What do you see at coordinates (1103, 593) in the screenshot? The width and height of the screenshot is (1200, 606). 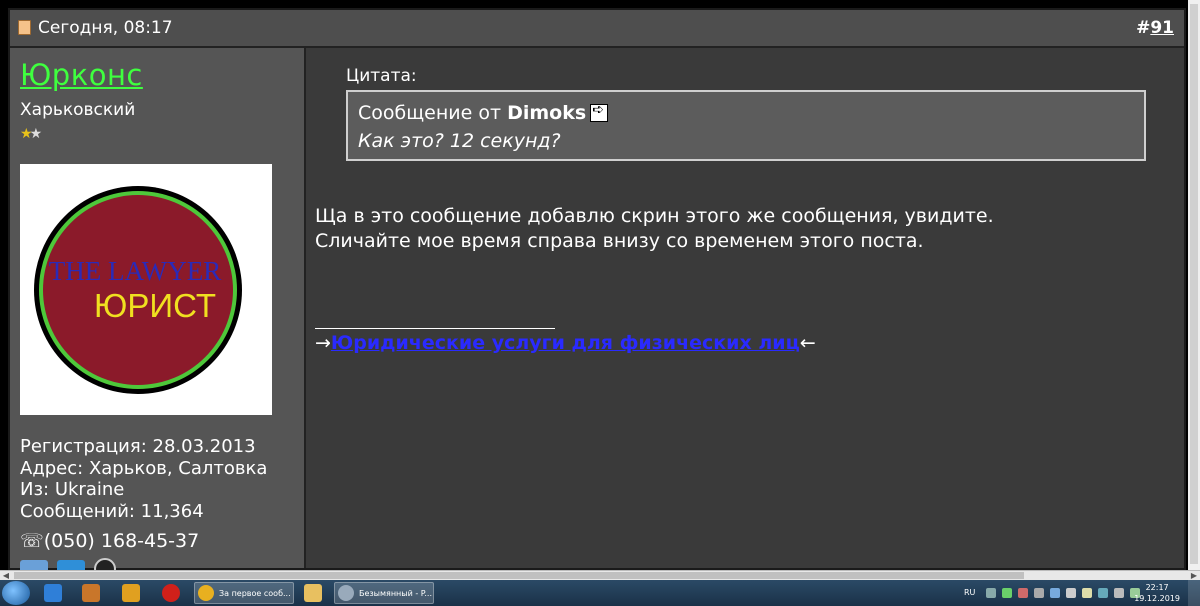 I see `network-icon` at bounding box center [1103, 593].